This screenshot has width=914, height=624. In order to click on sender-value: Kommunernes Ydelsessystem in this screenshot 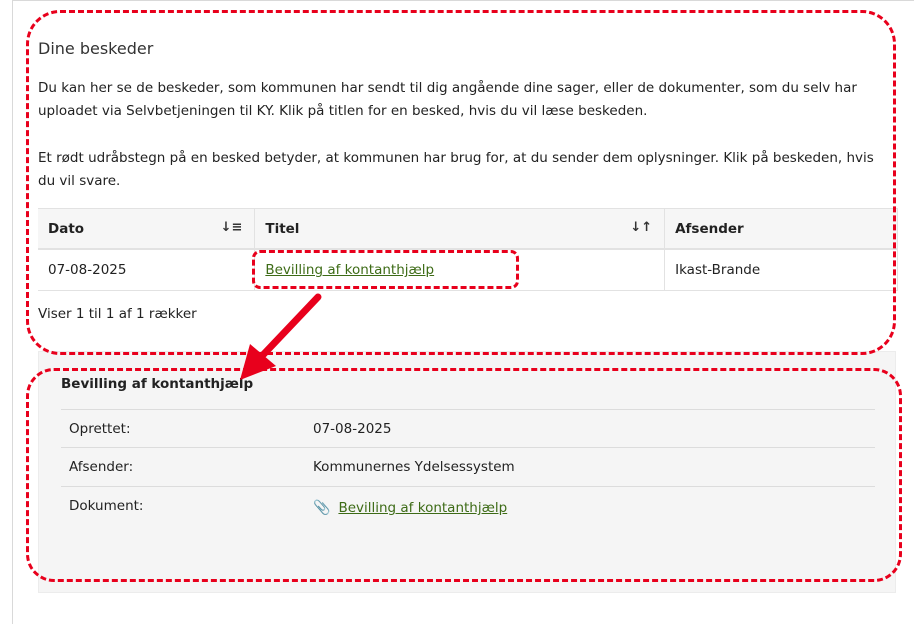, I will do `click(414, 467)`.